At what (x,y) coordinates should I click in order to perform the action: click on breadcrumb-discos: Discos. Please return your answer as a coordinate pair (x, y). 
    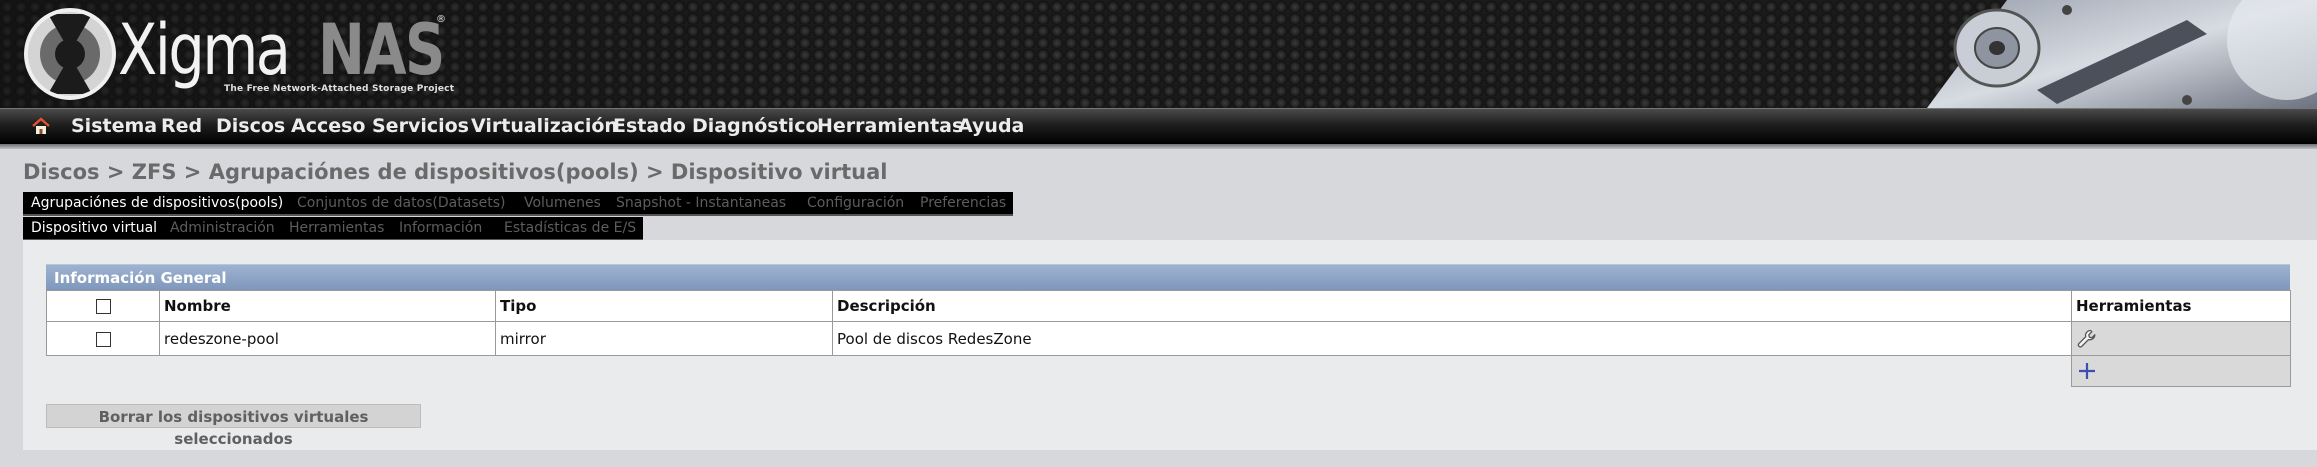
    Looking at the image, I should click on (61, 172).